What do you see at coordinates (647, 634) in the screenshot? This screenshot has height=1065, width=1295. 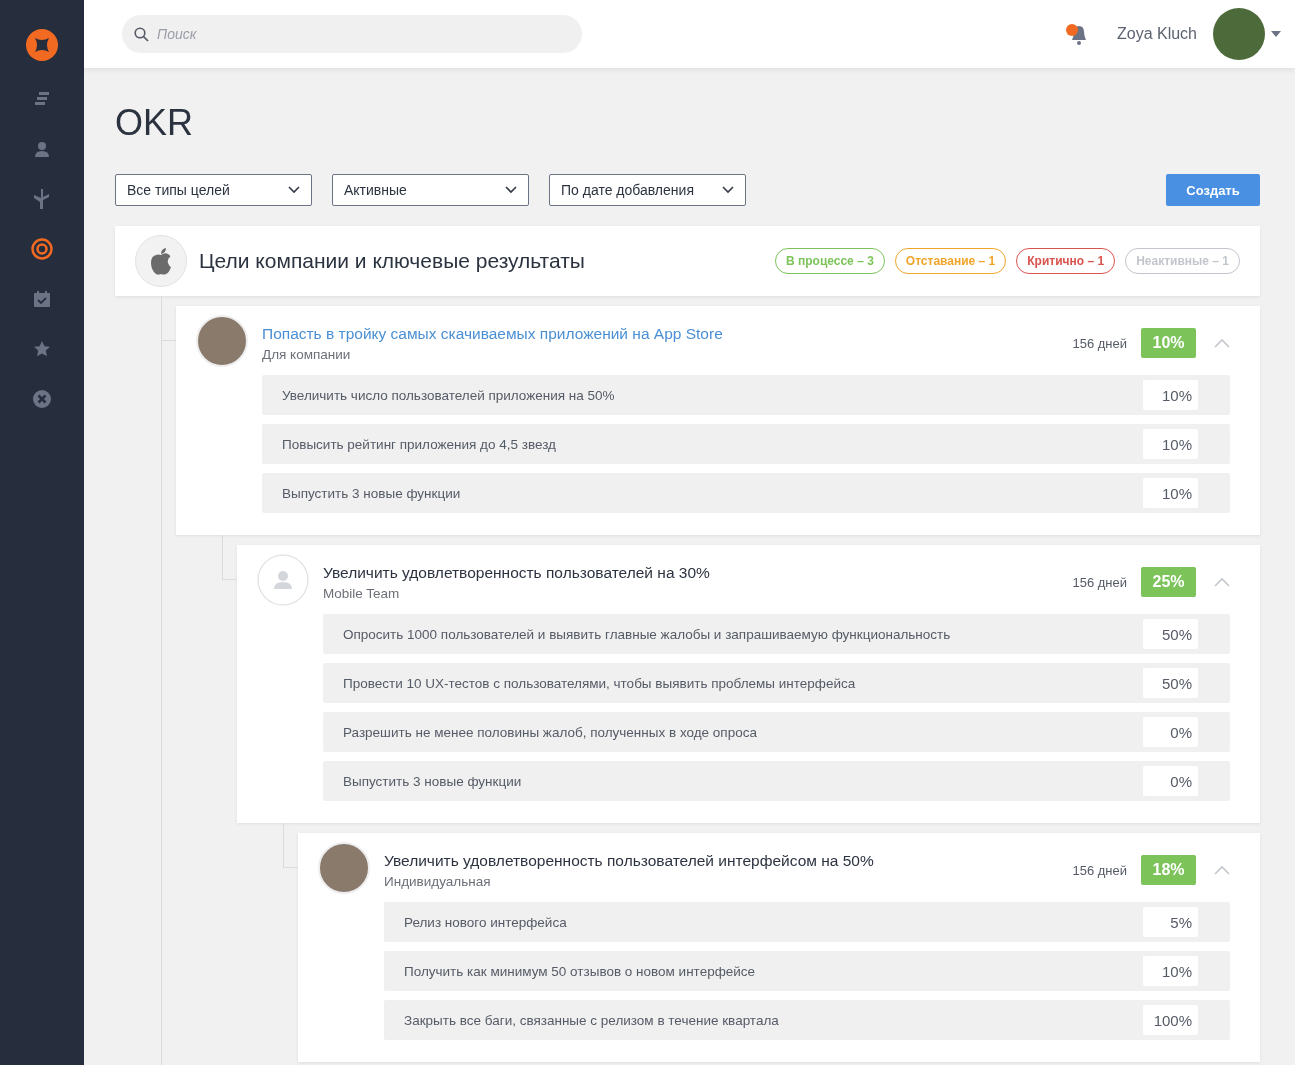 I see `key-result-text: Опросить 1000 пользователей и выявить главные жалобы и запрашиваемую функциональность` at bounding box center [647, 634].